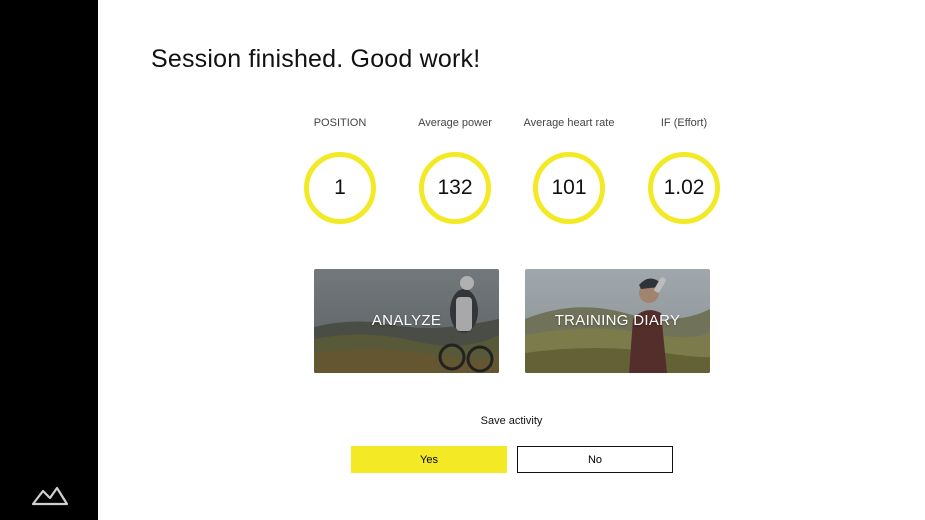 Image resolution: width=925 pixels, height=520 pixels. What do you see at coordinates (429, 459) in the screenshot?
I see `yes-button: Yes` at bounding box center [429, 459].